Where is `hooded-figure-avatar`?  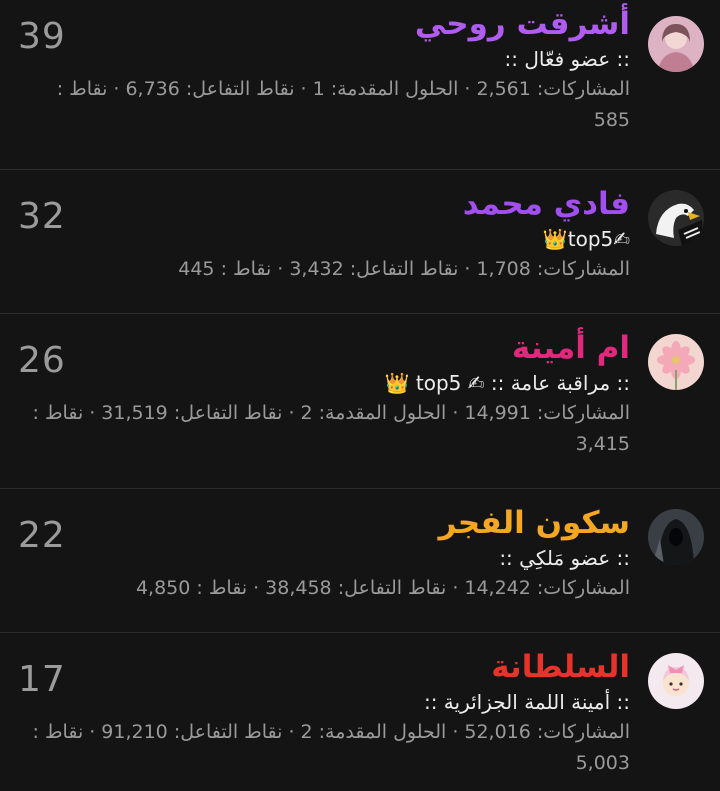 hooded-figure-avatar is located at coordinates (676, 537).